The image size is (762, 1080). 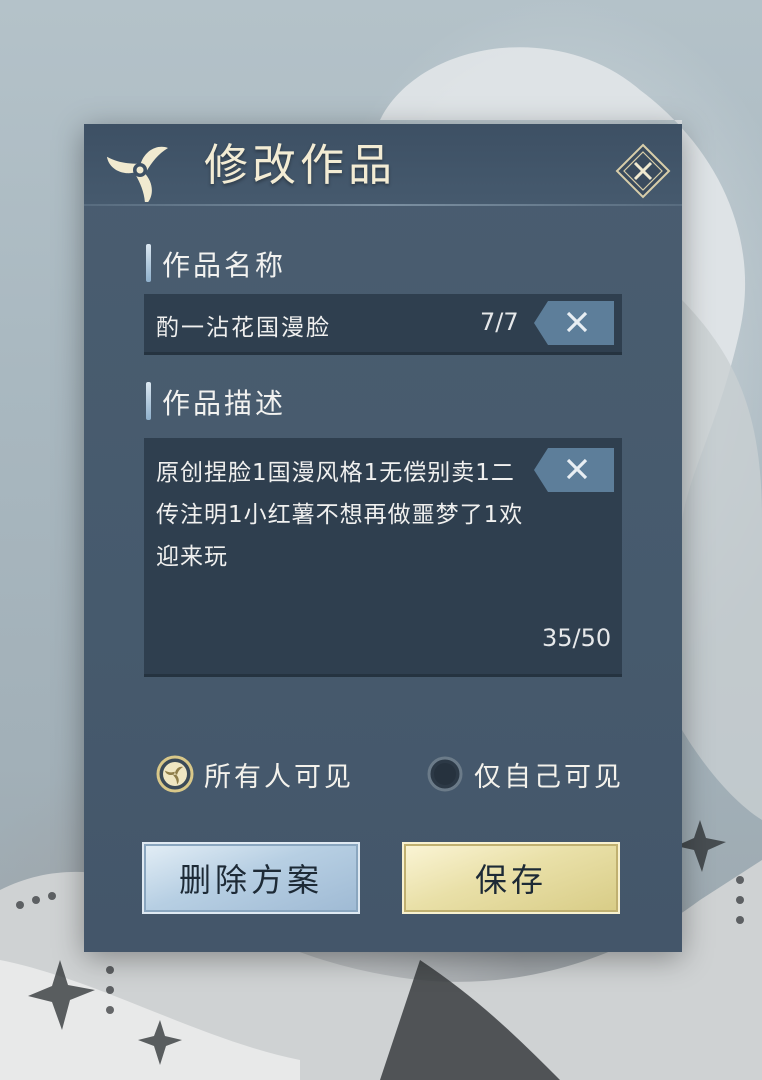 What do you see at coordinates (340, 515) in the screenshot?
I see `work-desc-value: 原创捏脸1国漫风格1无偿别卖1二传注明1小红薯不想再做噩梦了1欢迎来玩` at bounding box center [340, 515].